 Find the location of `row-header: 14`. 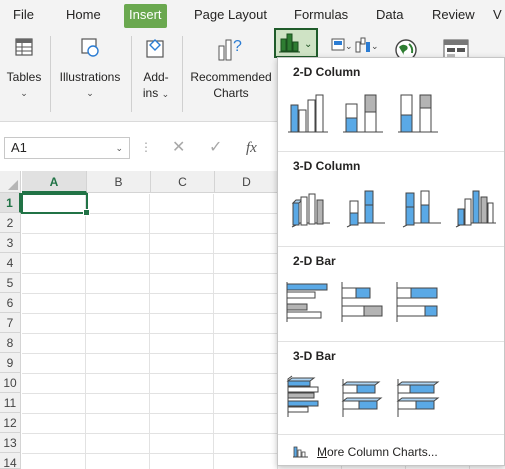

row-header: 14 is located at coordinates (10, 461).